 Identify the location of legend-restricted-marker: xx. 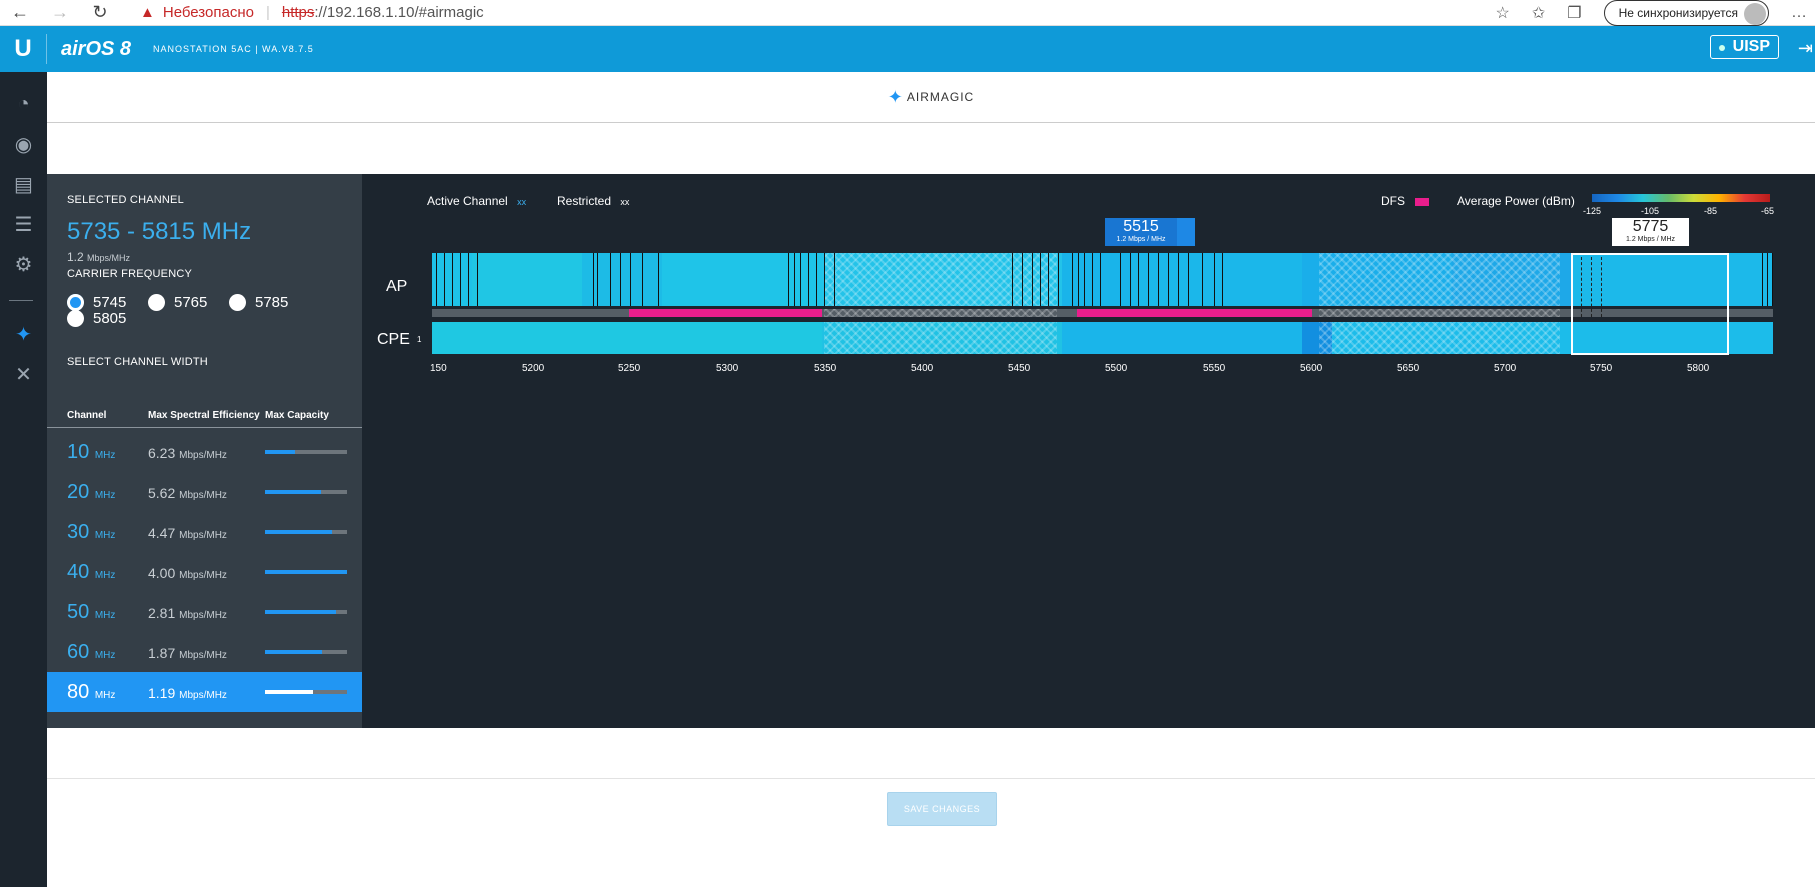
(625, 202).